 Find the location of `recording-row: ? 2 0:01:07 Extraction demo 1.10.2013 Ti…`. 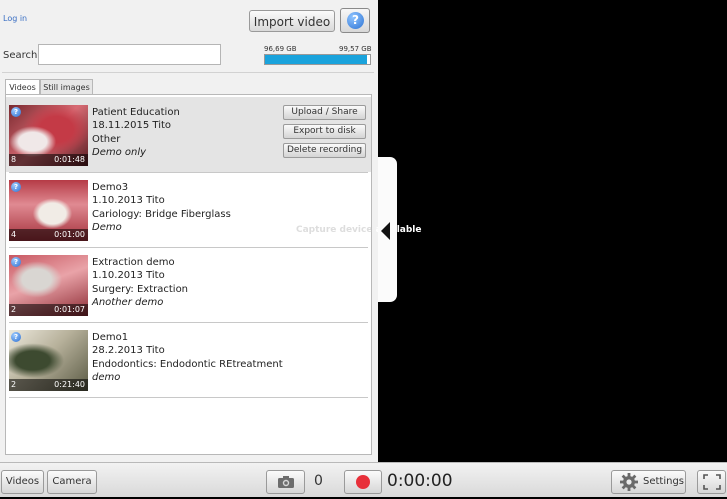

recording-row: ? 2 0:01:07 Extraction demo 1.10.2013 Ti… is located at coordinates (188, 285).